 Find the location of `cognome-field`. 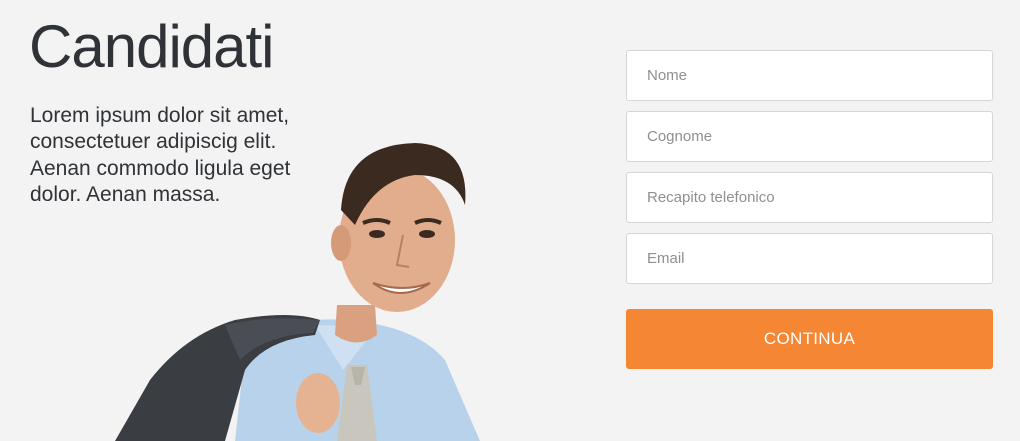

cognome-field is located at coordinates (809, 136).